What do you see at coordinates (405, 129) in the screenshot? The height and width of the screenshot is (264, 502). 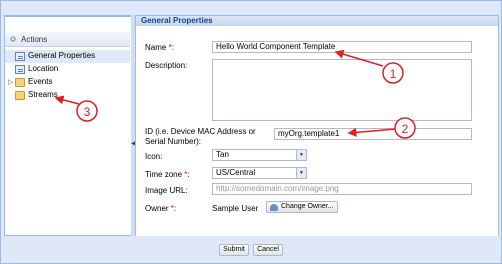 I see `annotation-number: 2` at bounding box center [405, 129].